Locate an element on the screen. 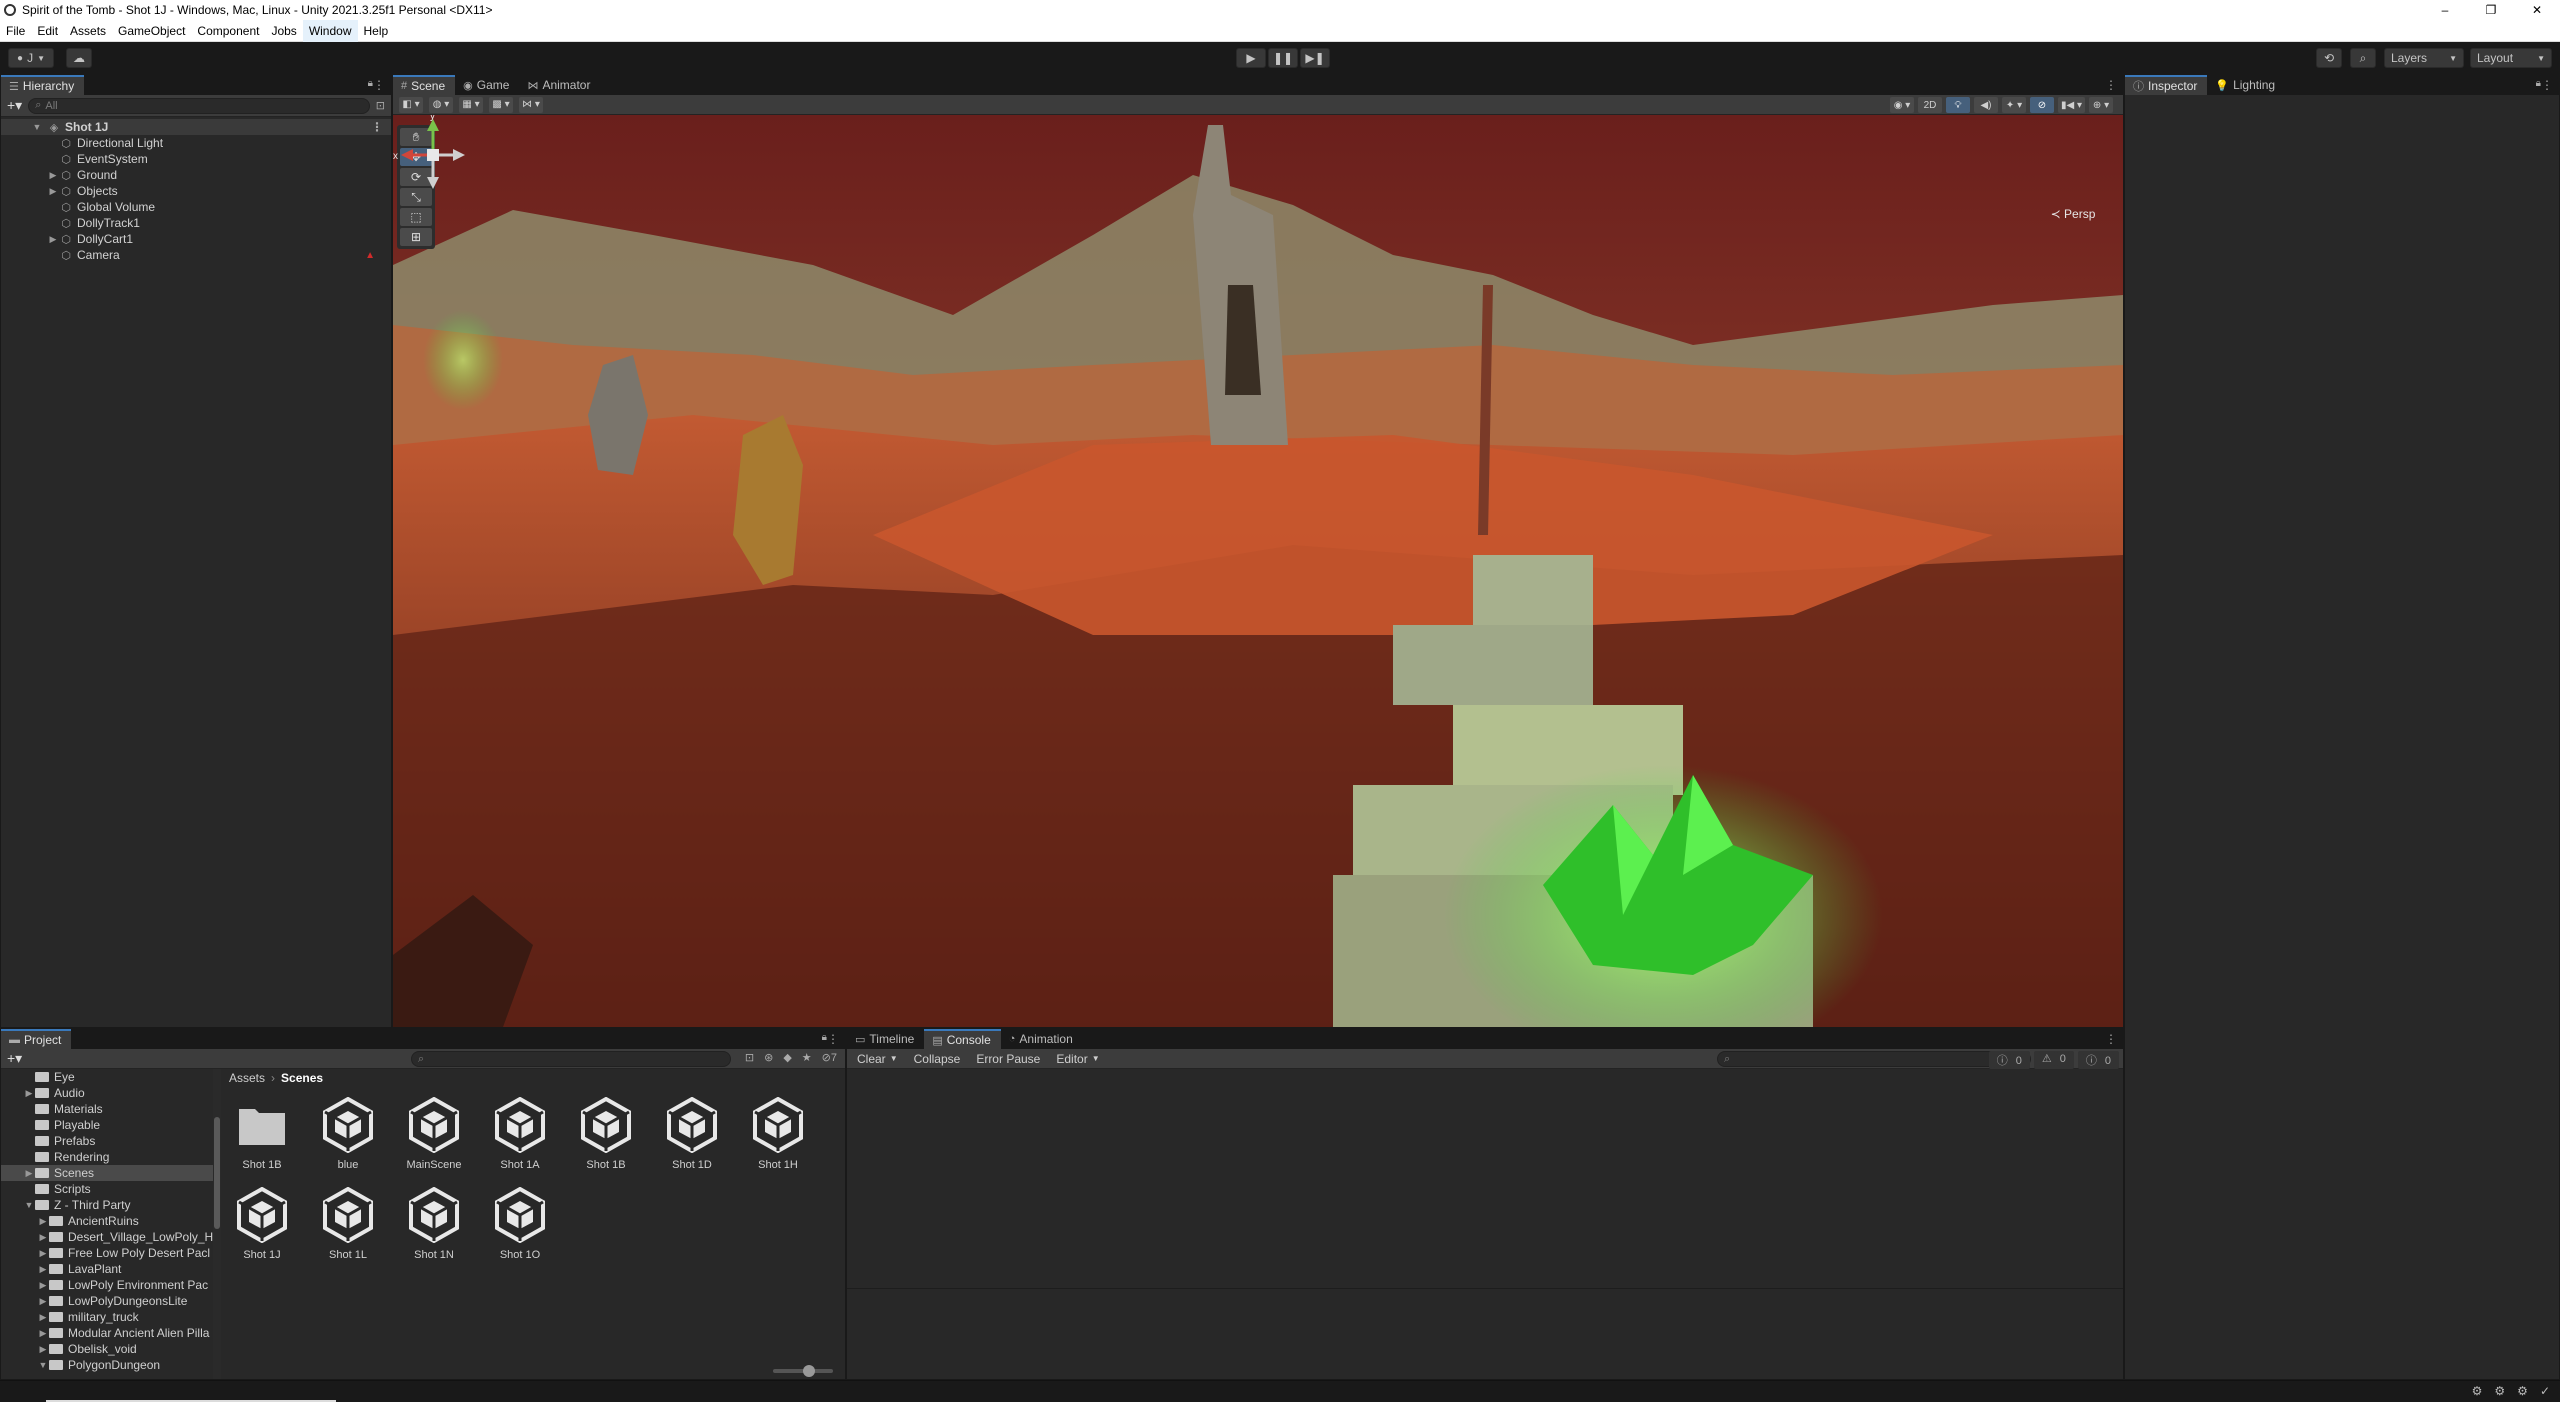 The height and width of the screenshot is (1402, 2560). warning-count-toggle: ⚠ 0 is located at coordinates (2053, 1060).